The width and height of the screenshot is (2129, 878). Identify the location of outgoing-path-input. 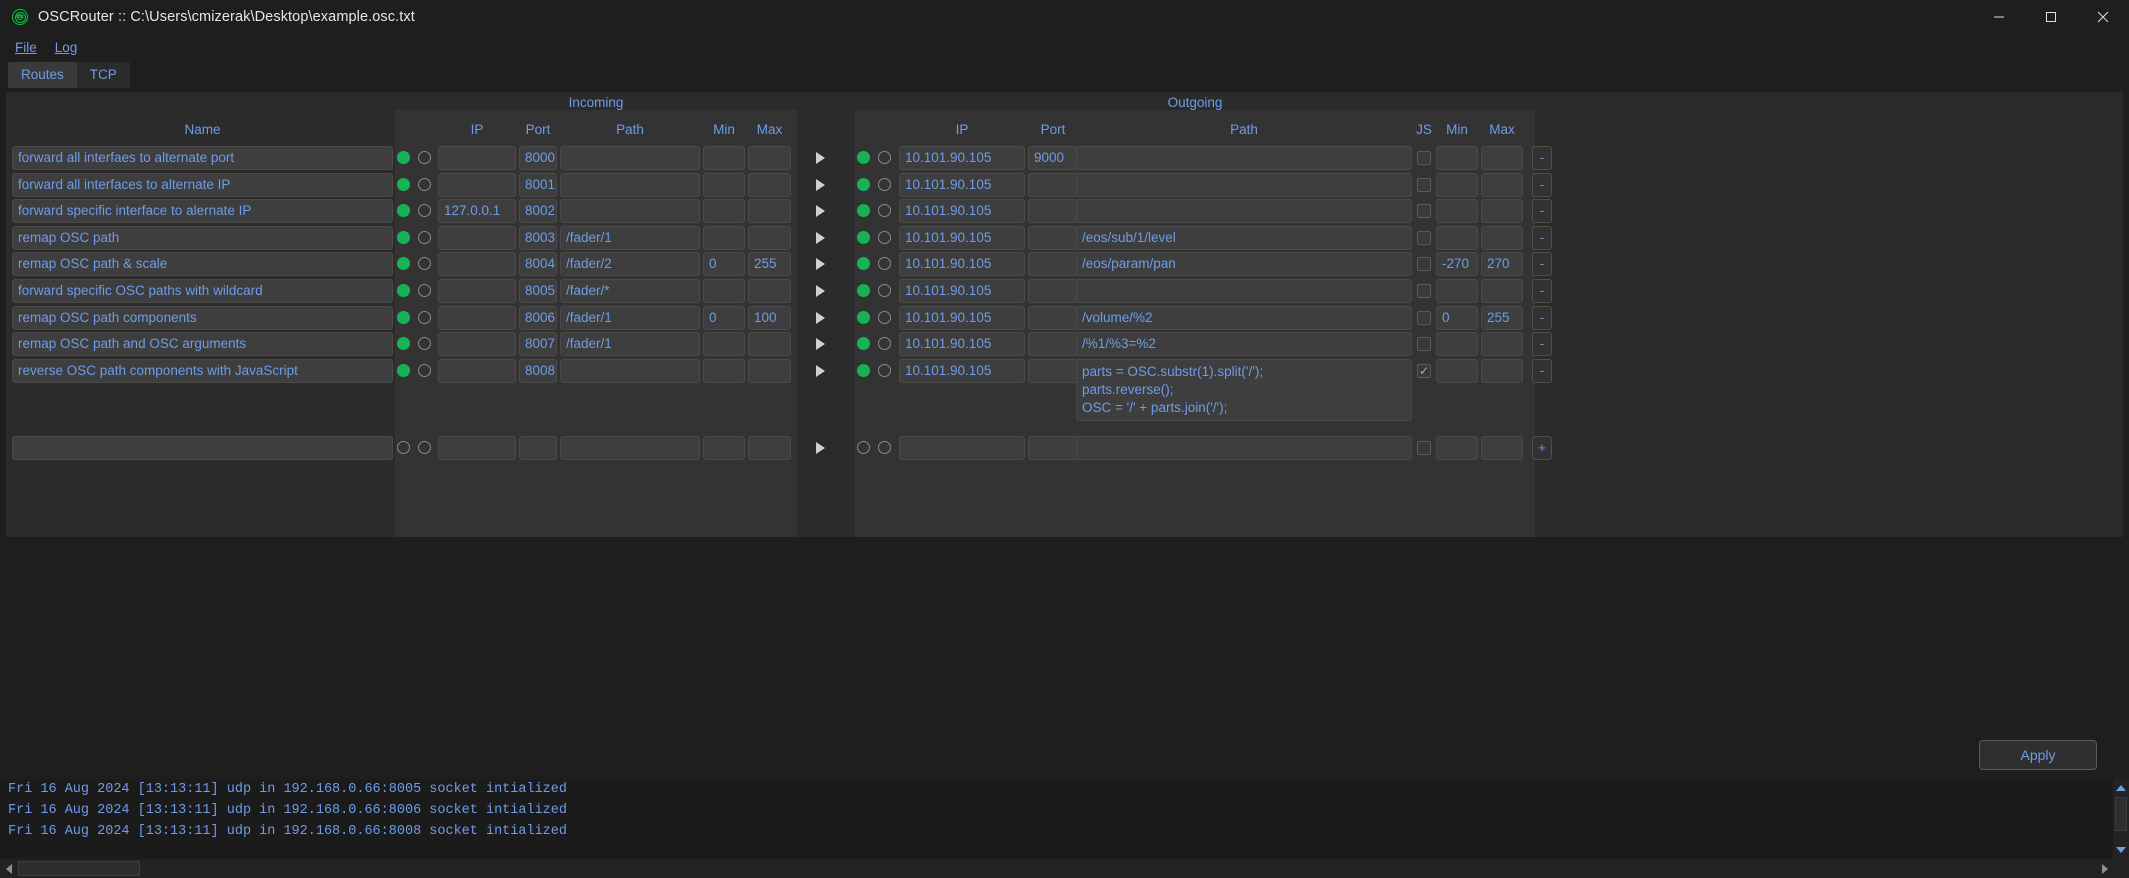
(1244, 211).